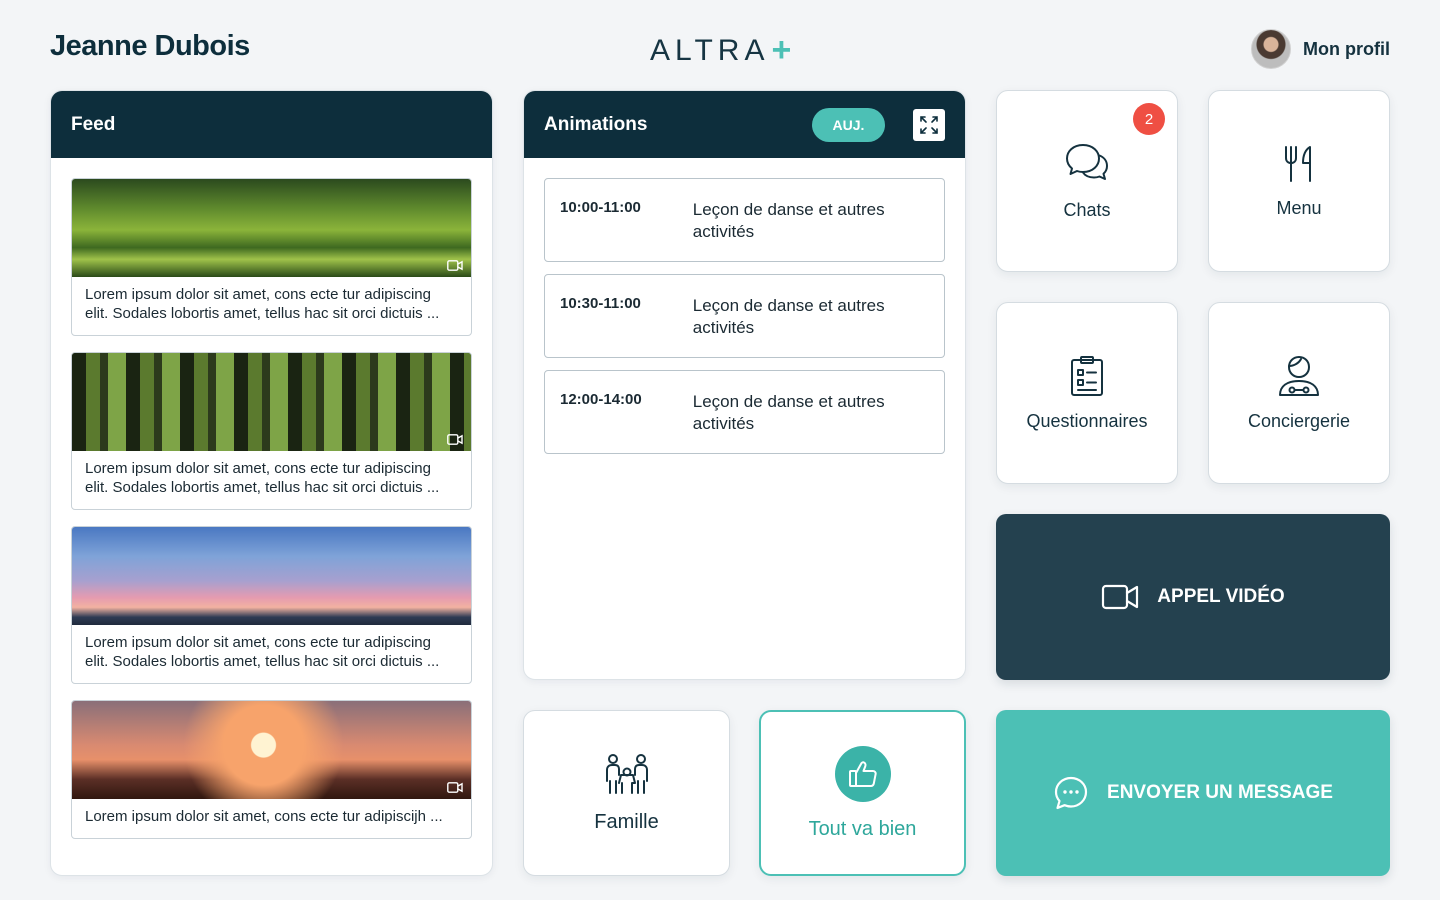  What do you see at coordinates (744, 124) in the screenshot?
I see `animations-header: Animations AUJ.` at bounding box center [744, 124].